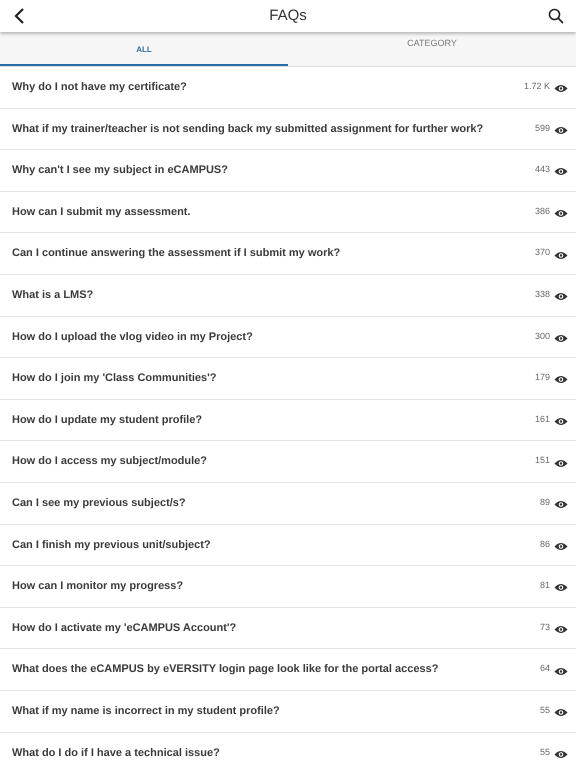 This screenshot has width=576, height=768. What do you see at coordinates (288, 171) in the screenshot?
I see `faq-row: Why can't I see my subject in eCAMPUS? 443` at bounding box center [288, 171].